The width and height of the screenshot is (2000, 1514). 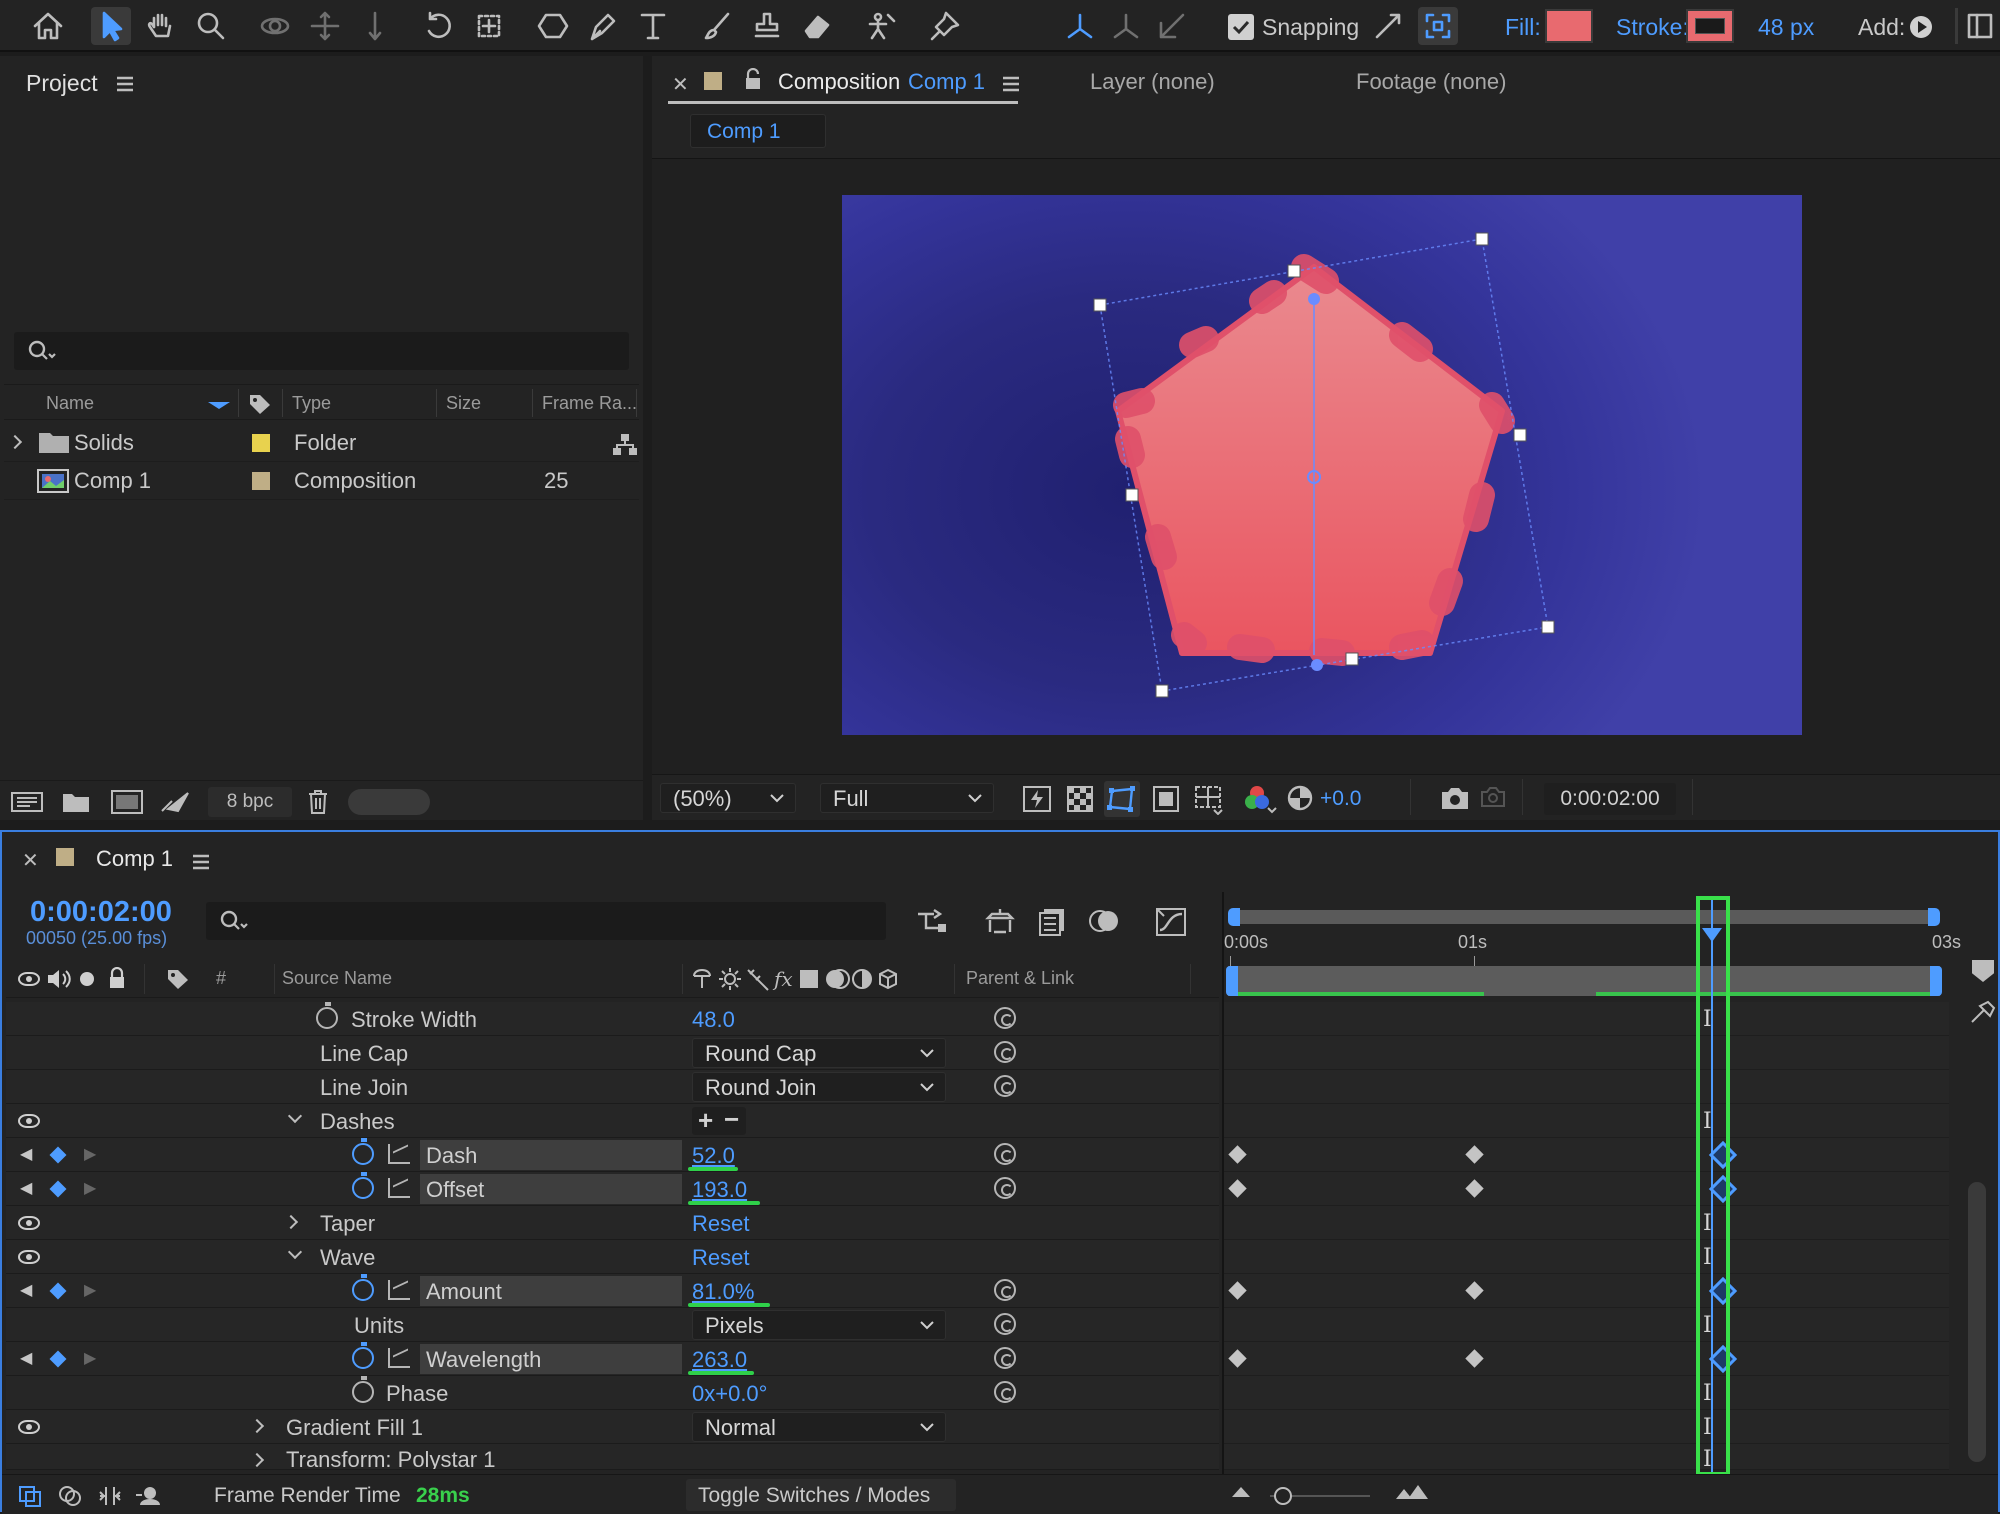 What do you see at coordinates (1431, 82) in the screenshot?
I see `footage-tab: Footage (none)` at bounding box center [1431, 82].